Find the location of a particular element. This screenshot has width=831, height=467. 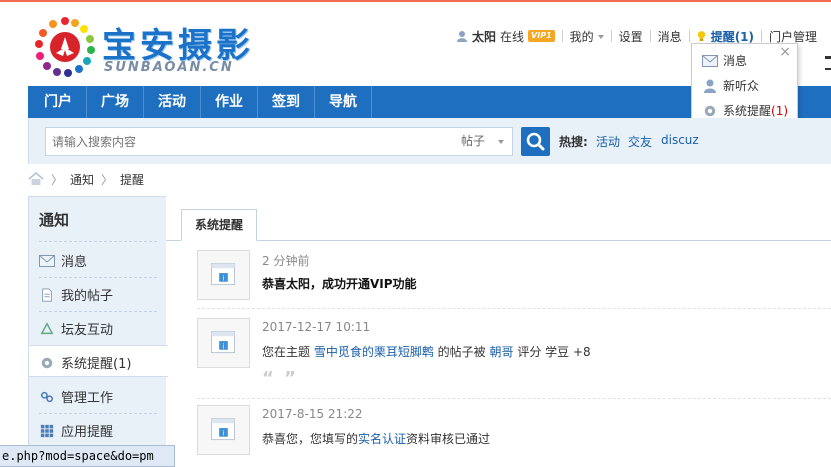

dropdown-item-messages: 消息 is located at coordinates (724, 60).